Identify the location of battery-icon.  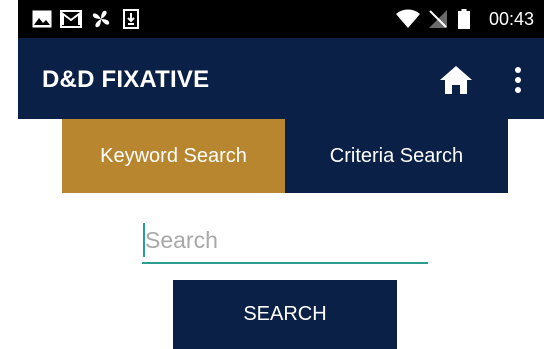
(464, 19).